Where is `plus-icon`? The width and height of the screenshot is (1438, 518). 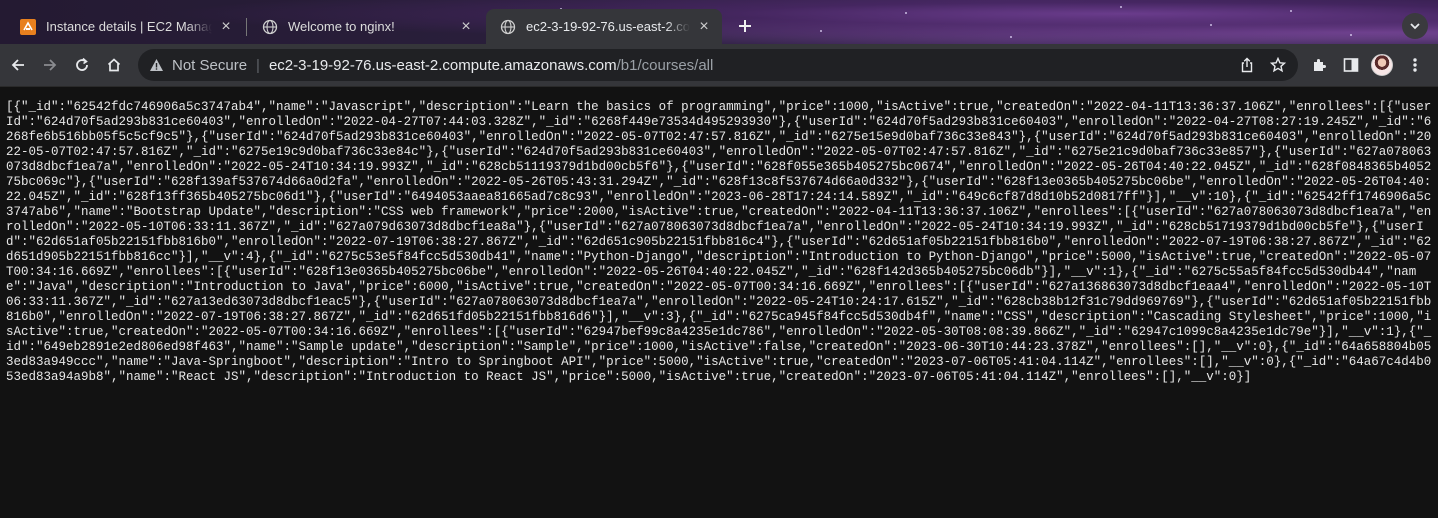 plus-icon is located at coordinates (745, 26).